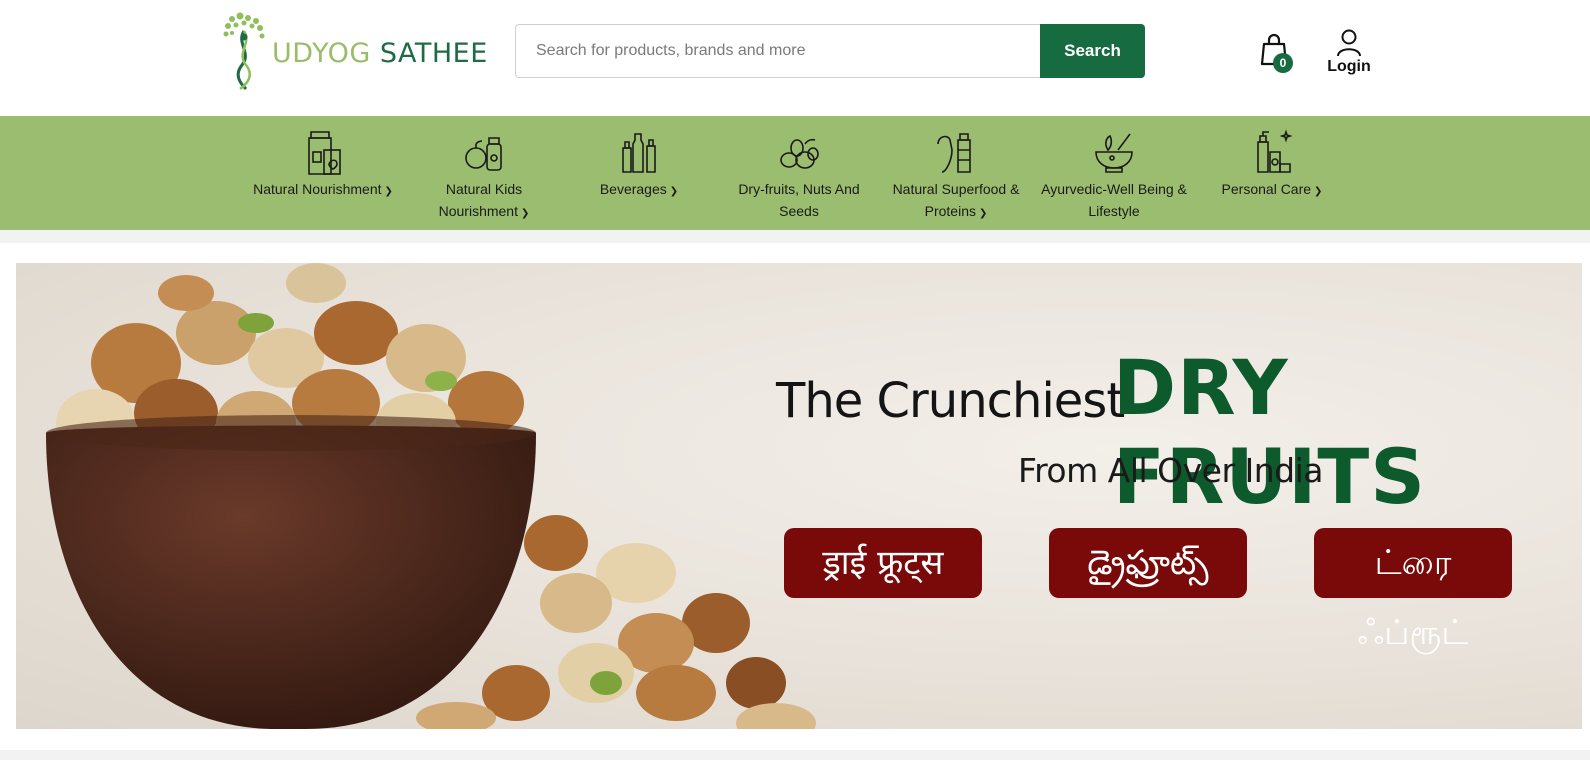 This screenshot has height=760, width=1590. What do you see at coordinates (799, 153) in the screenshot?
I see `nuts-icon` at bounding box center [799, 153].